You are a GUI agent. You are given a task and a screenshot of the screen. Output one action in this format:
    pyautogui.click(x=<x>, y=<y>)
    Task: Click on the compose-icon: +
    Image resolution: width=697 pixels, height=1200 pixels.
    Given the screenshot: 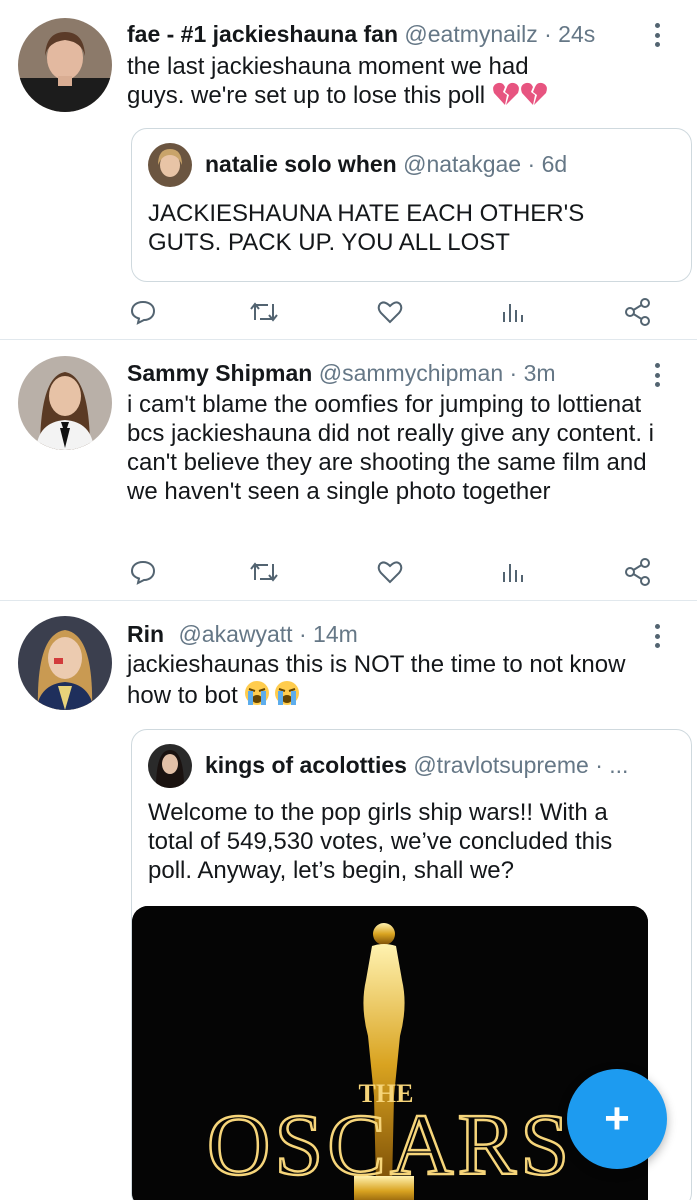 What is the action you would take?
    pyautogui.click(x=617, y=1118)
    